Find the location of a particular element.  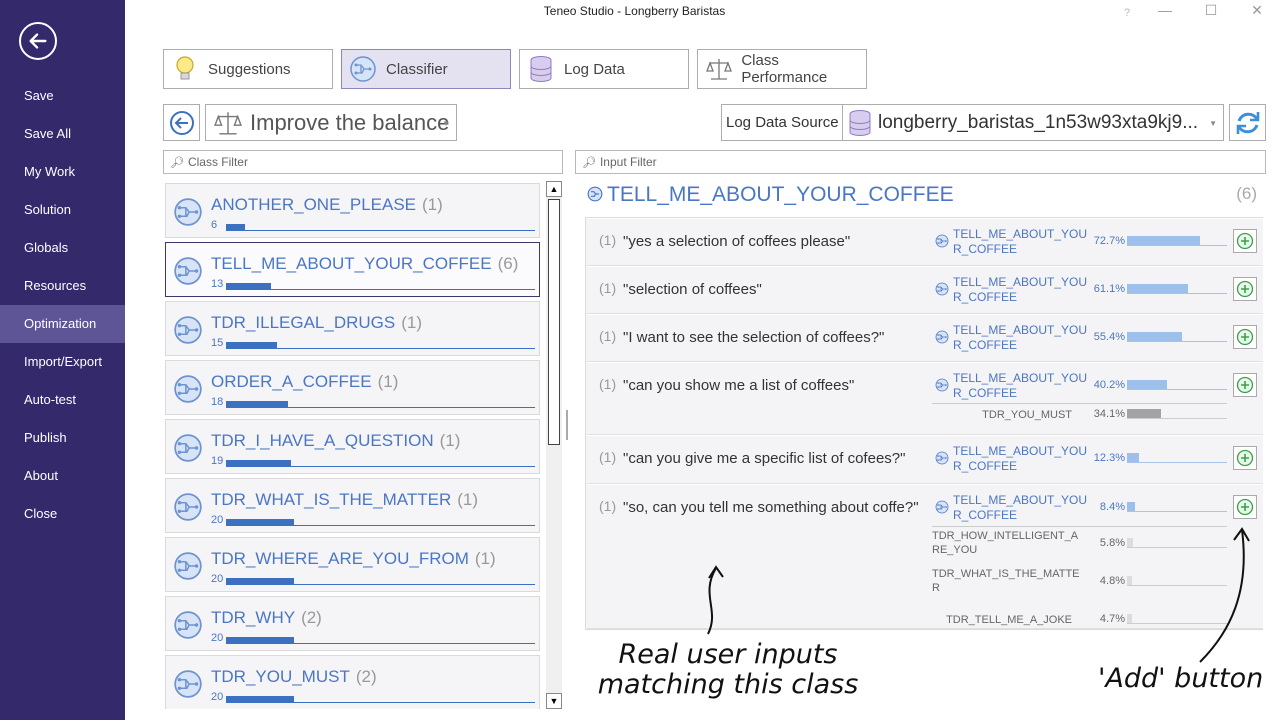

tab-class-performance-label: Class Performance is located at coordinates (784, 69).